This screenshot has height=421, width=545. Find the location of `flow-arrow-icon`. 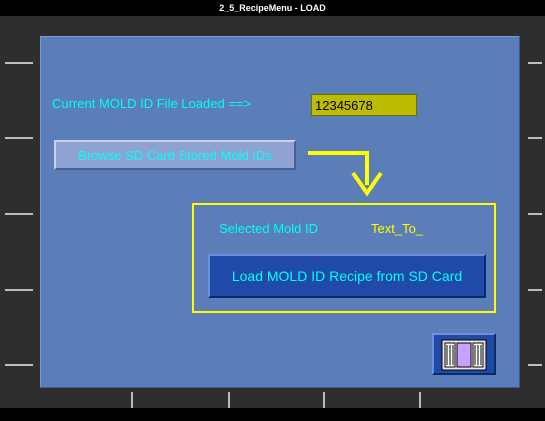

flow-arrow-icon is located at coordinates (345, 174).